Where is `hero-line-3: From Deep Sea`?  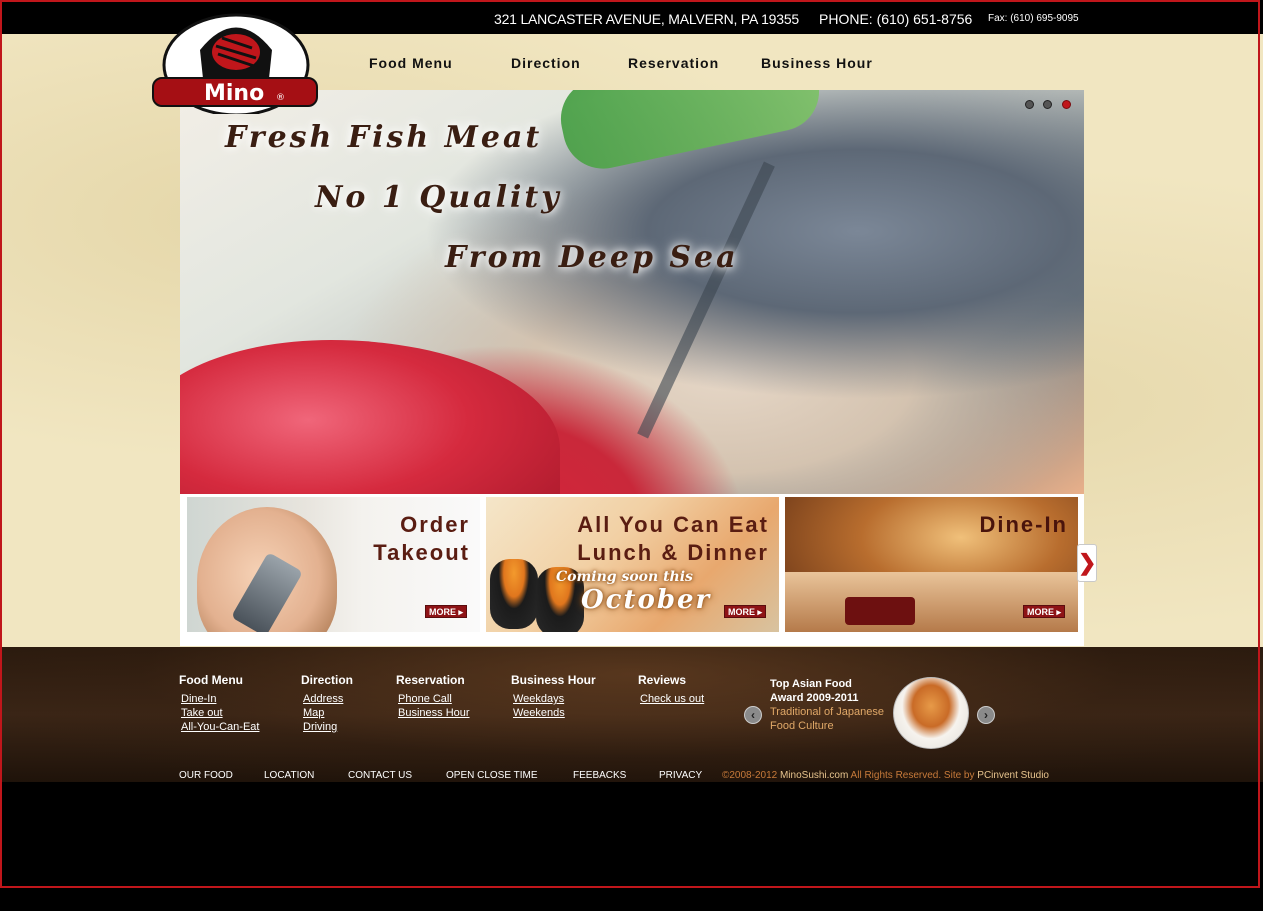 hero-line-3: From Deep Sea is located at coordinates (592, 257).